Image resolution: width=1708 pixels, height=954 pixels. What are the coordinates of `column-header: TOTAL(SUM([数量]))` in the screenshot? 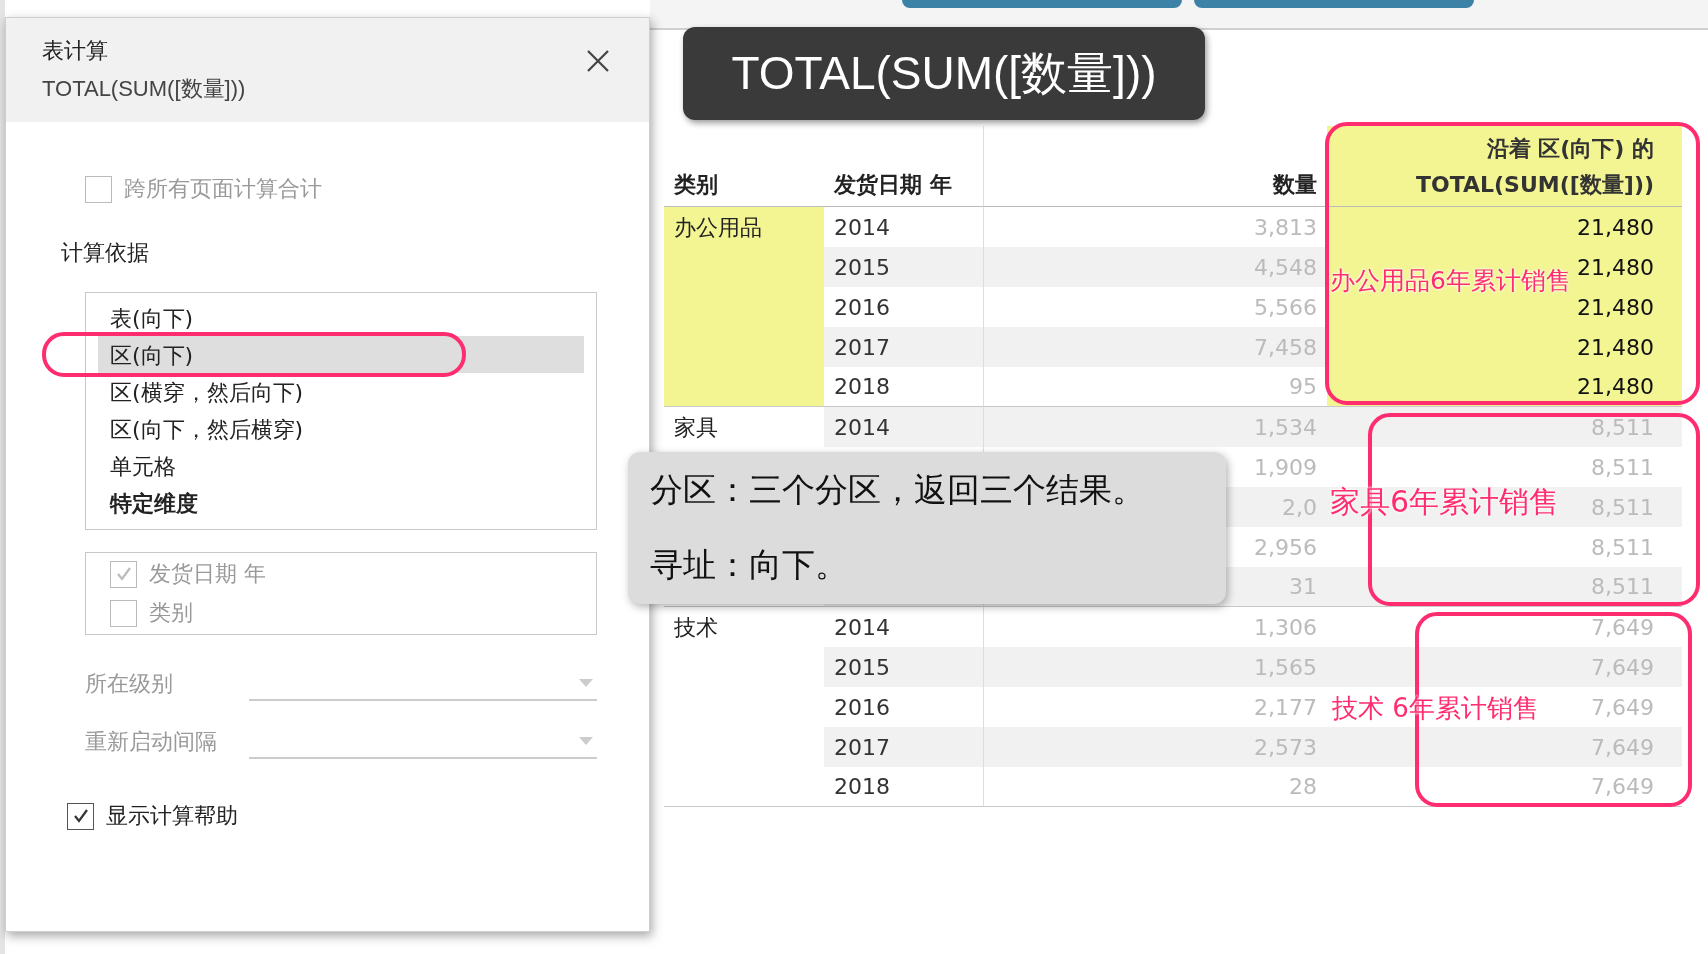 It's located at (1535, 185).